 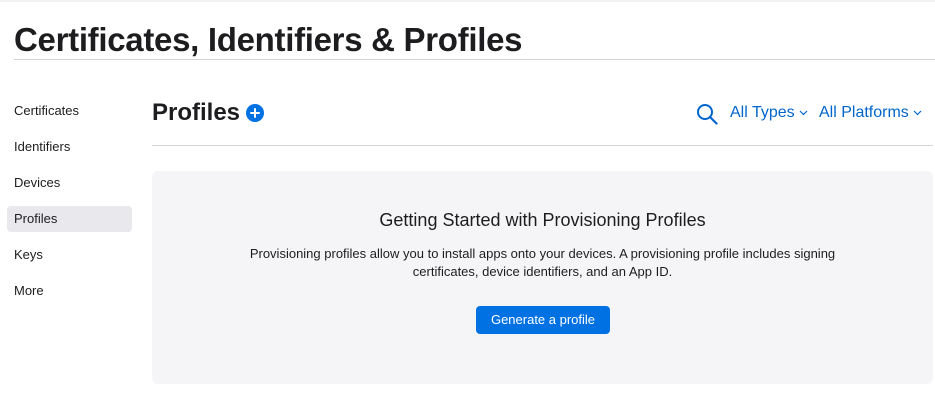 I want to click on type-filter-dropdown: All Types, so click(x=769, y=113).